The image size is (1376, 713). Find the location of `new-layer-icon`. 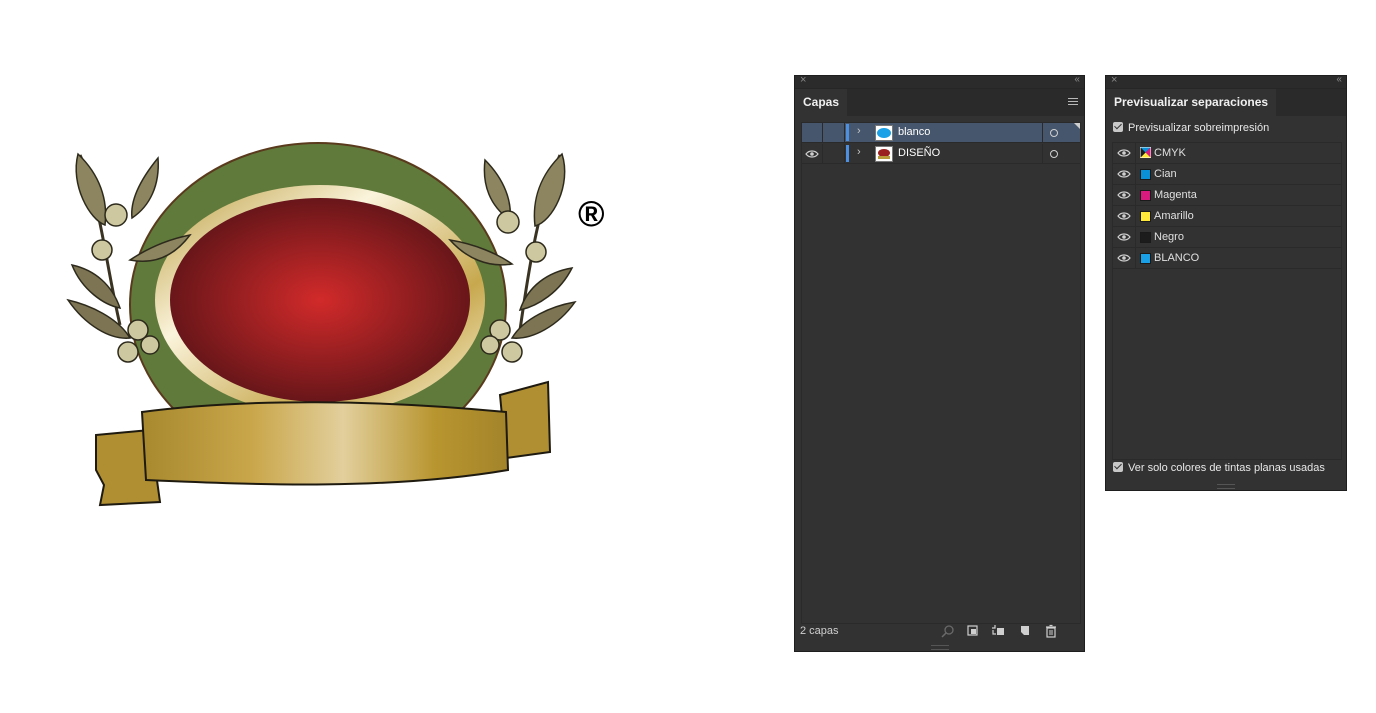

new-layer-icon is located at coordinates (1025, 631).